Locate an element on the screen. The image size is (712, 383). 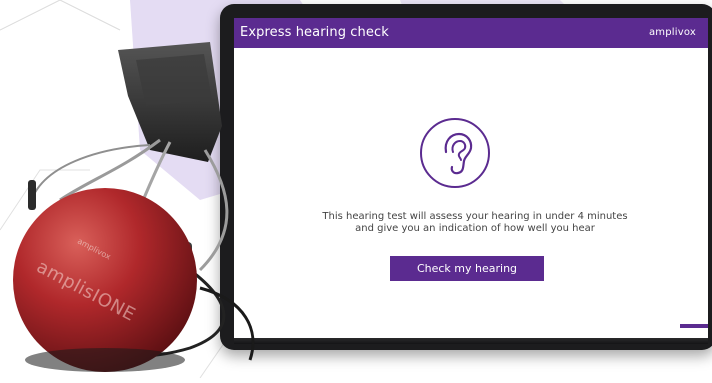
ear-icon is located at coordinates (455, 153).